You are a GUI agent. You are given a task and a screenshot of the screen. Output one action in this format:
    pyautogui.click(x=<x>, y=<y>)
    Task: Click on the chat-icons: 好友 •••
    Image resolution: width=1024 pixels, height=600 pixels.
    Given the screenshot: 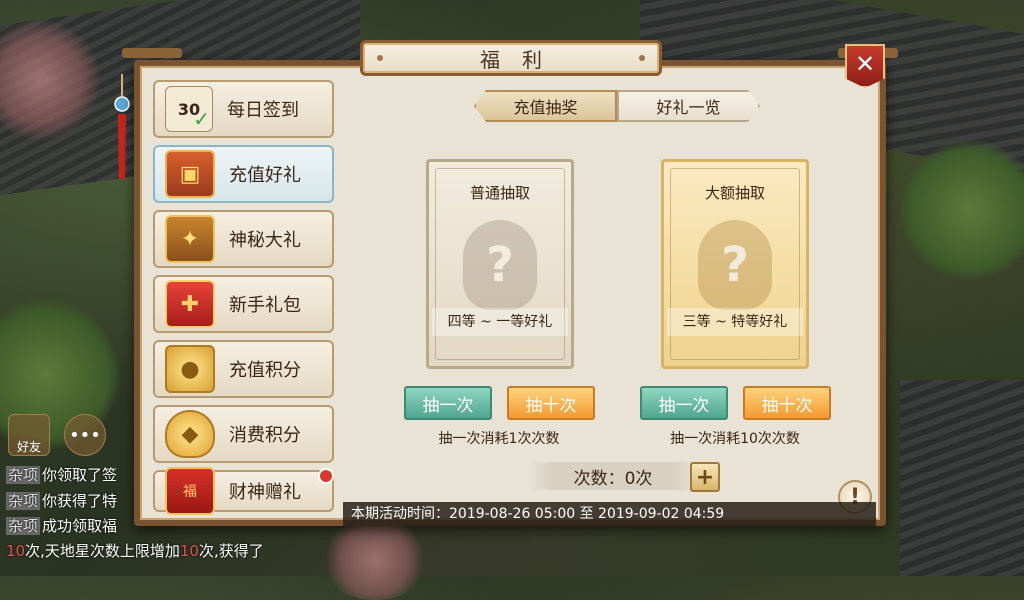 What is the action you would take?
    pyautogui.click(x=57, y=435)
    